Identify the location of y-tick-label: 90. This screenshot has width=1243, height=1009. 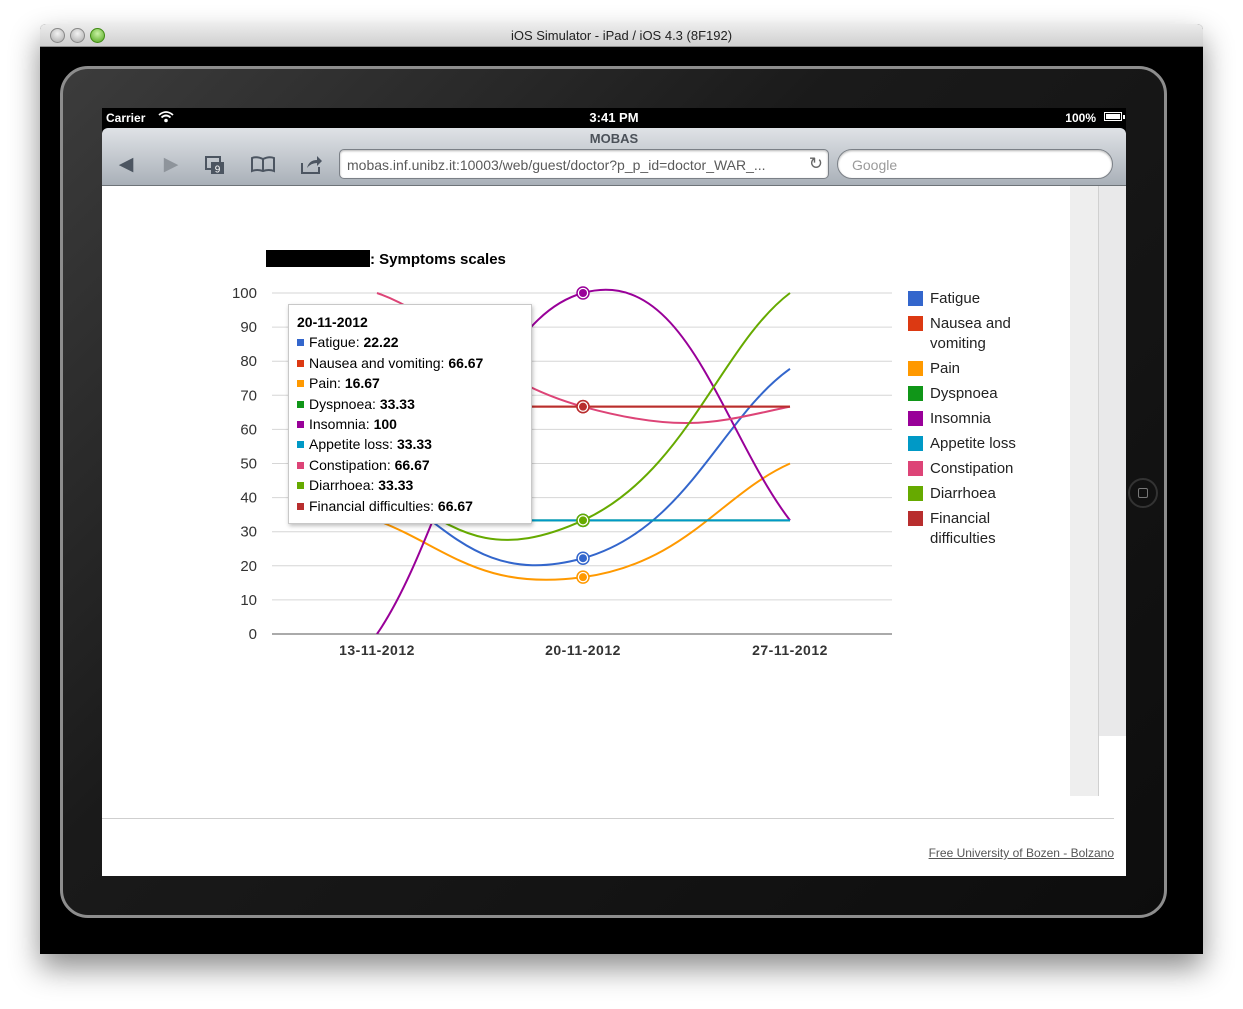
(248, 327).